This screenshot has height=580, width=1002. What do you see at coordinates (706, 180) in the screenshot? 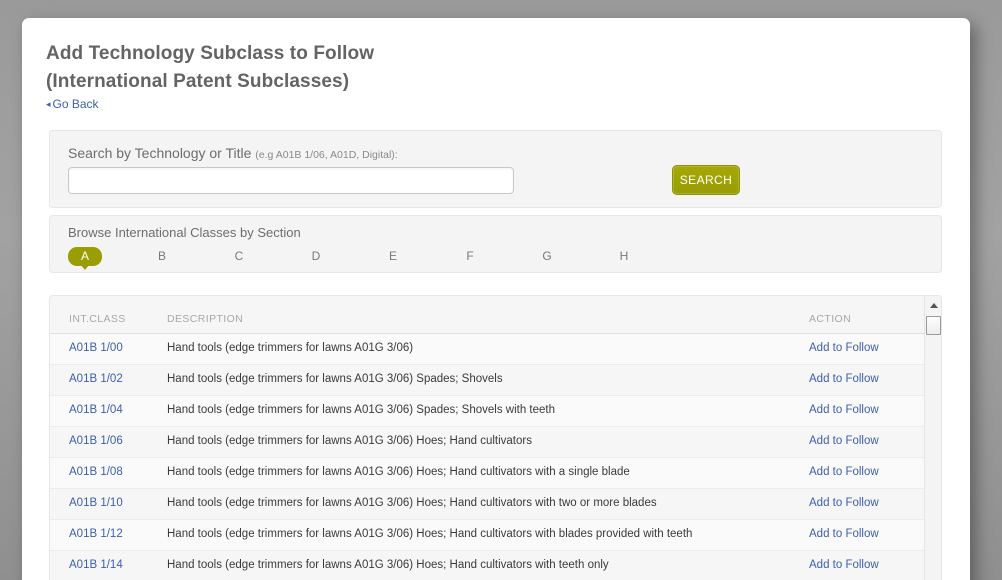
I see `search-button: SEARCH` at bounding box center [706, 180].